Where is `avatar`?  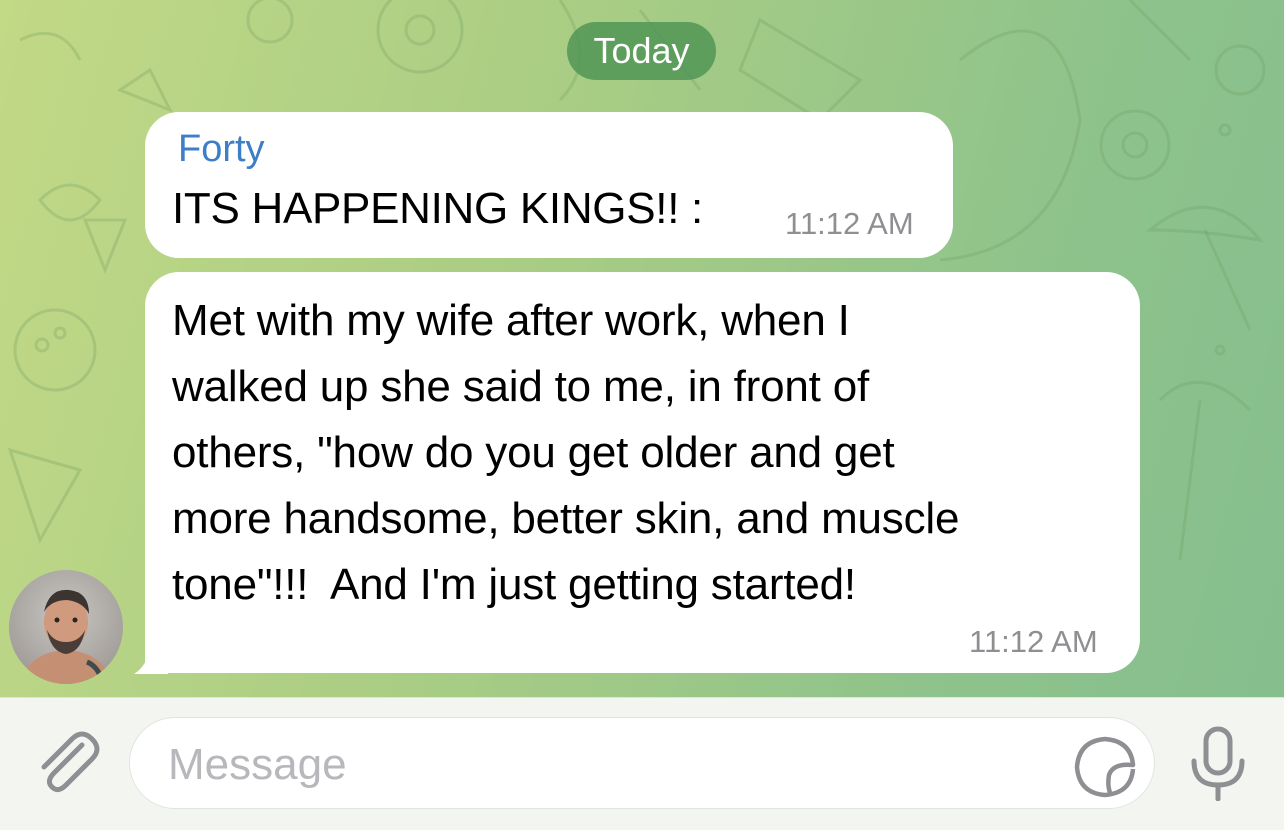
avatar is located at coordinates (66, 627).